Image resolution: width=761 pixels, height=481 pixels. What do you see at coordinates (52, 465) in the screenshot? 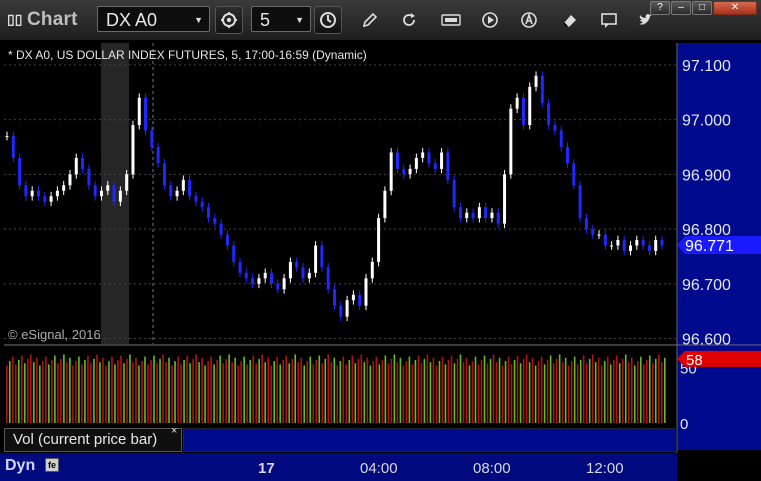
I see `dynamic-settings-icon: fe` at bounding box center [52, 465].